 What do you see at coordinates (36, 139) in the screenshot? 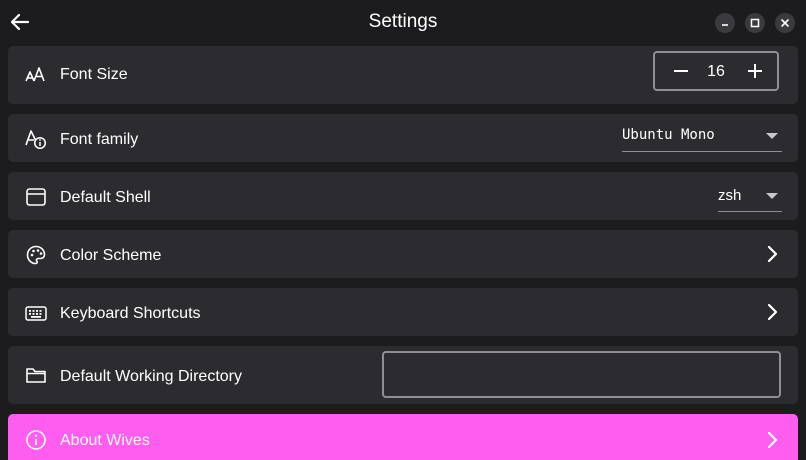
I see `font-info-icon` at bounding box center [36, 139].